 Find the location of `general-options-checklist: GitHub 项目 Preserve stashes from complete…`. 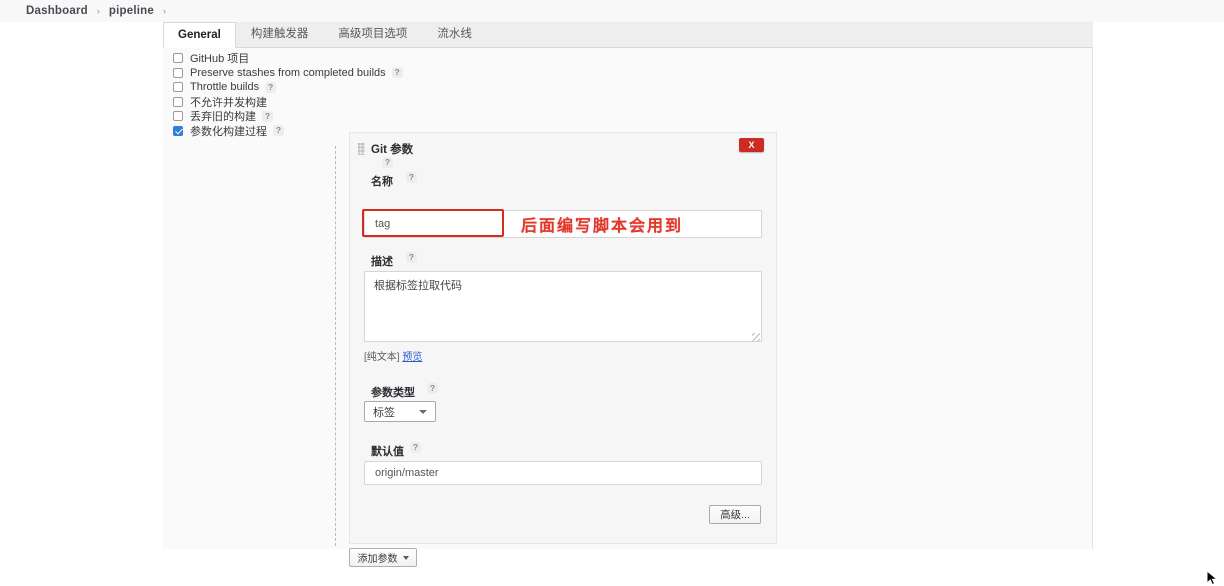

general-options-checklist: GitHub 项目 Preserve stashes from complete… is located at coordinates (453, 94).